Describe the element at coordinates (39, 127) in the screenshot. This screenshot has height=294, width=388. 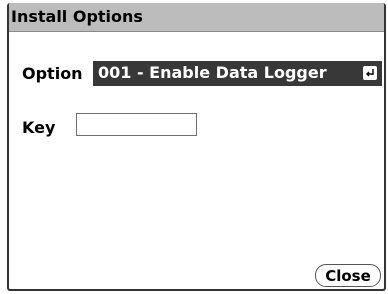
I see `key-label: Key` at that location.